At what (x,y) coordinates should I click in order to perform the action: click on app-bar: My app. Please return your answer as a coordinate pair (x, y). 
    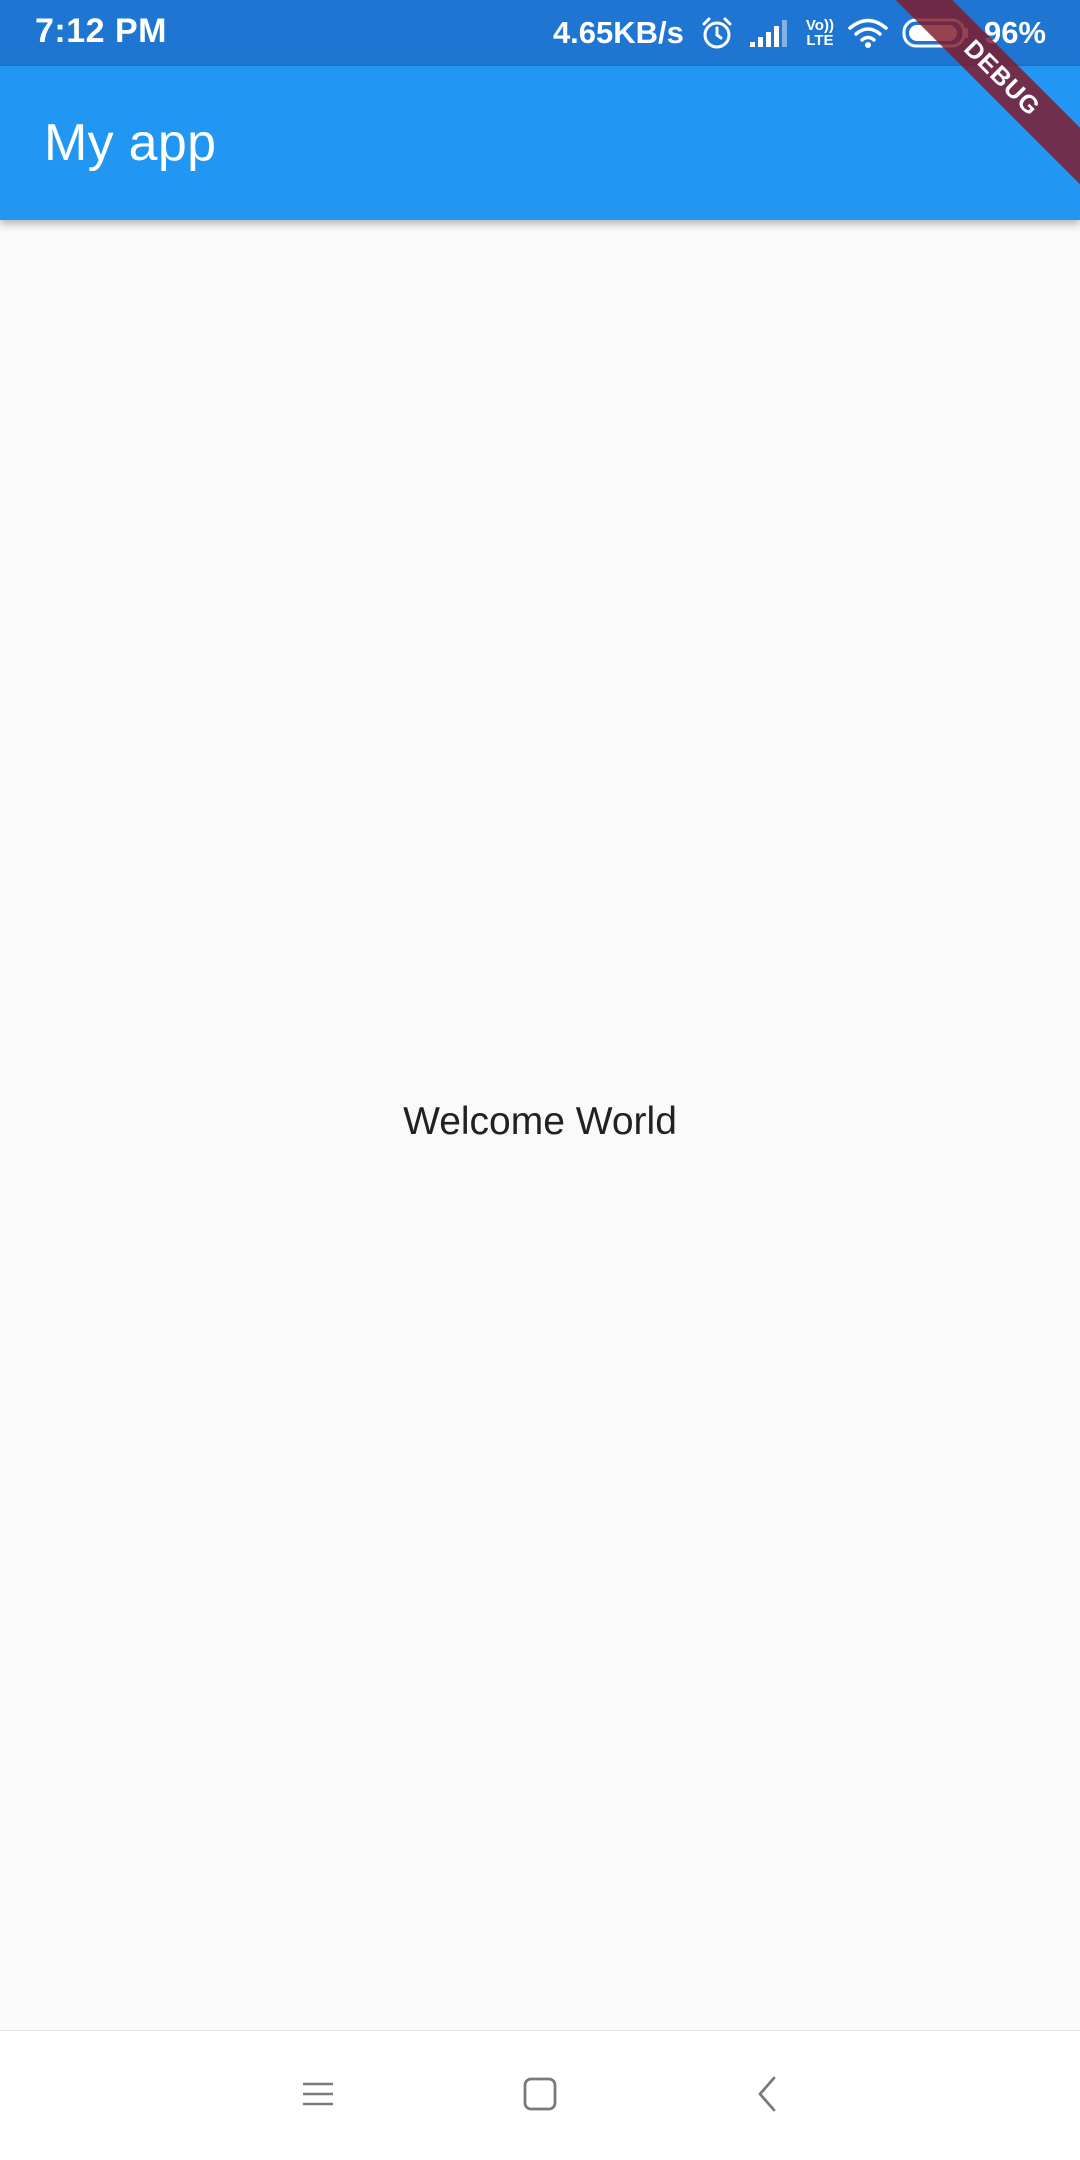
    Looking at the image, I should click on (540, 143).